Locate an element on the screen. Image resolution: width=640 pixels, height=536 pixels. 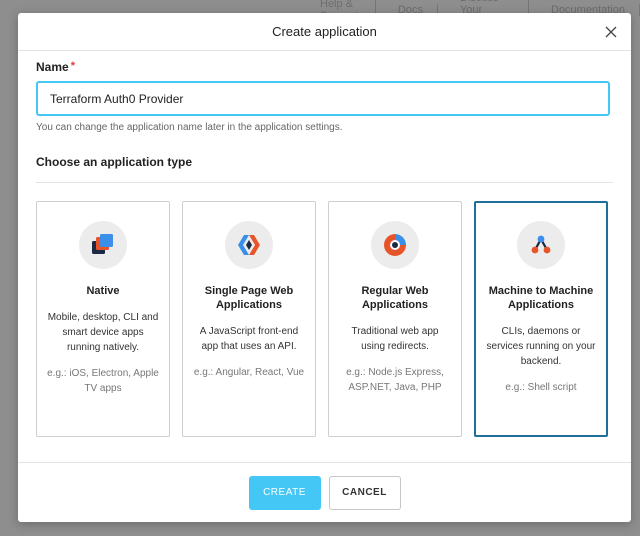
close-button is located at coordinates (611, 32).